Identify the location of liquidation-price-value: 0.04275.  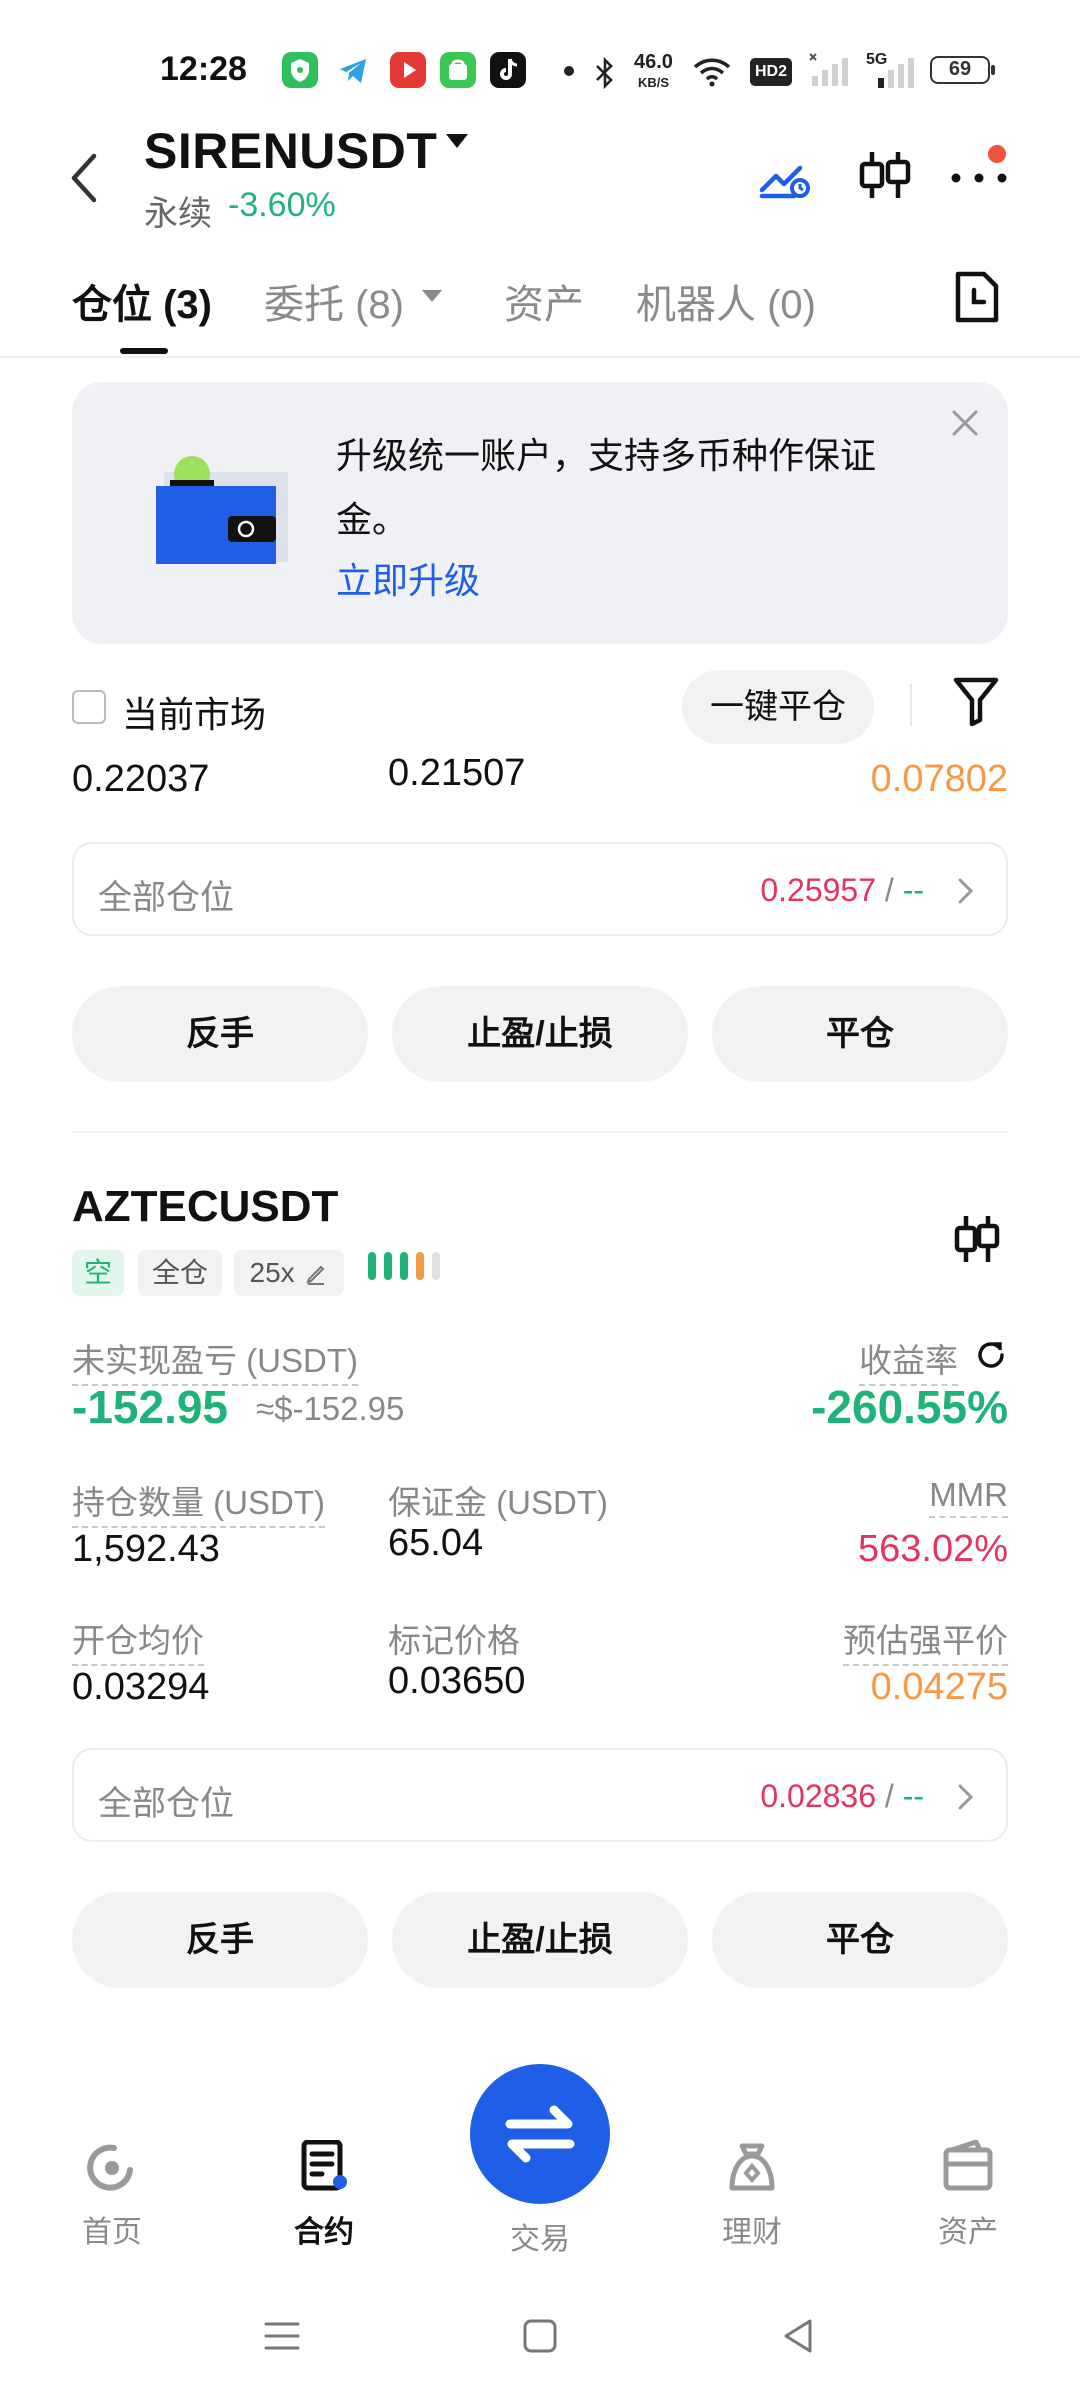
(939, 1687).